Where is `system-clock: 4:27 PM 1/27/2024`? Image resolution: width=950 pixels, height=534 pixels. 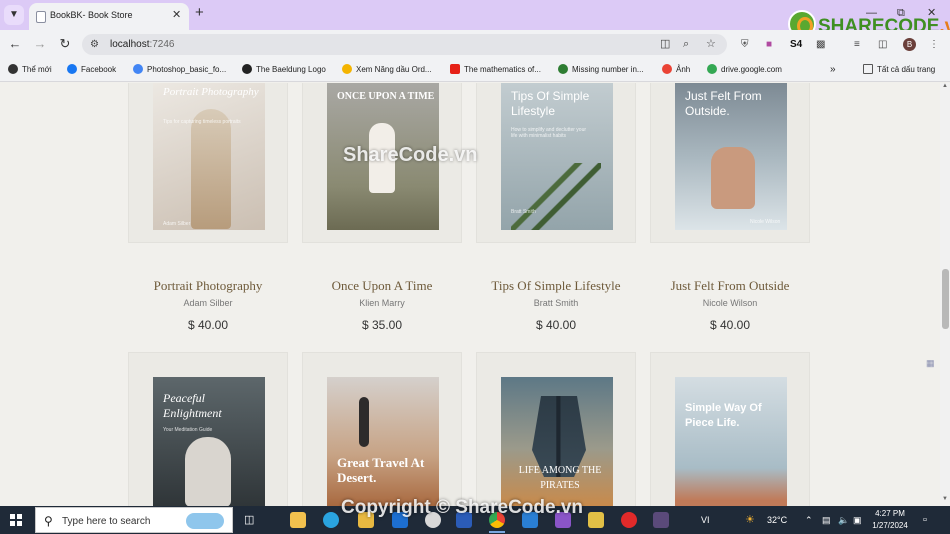 system-clock: 4:27 PM 1/27/2024 is located at coordinates (890, 520).